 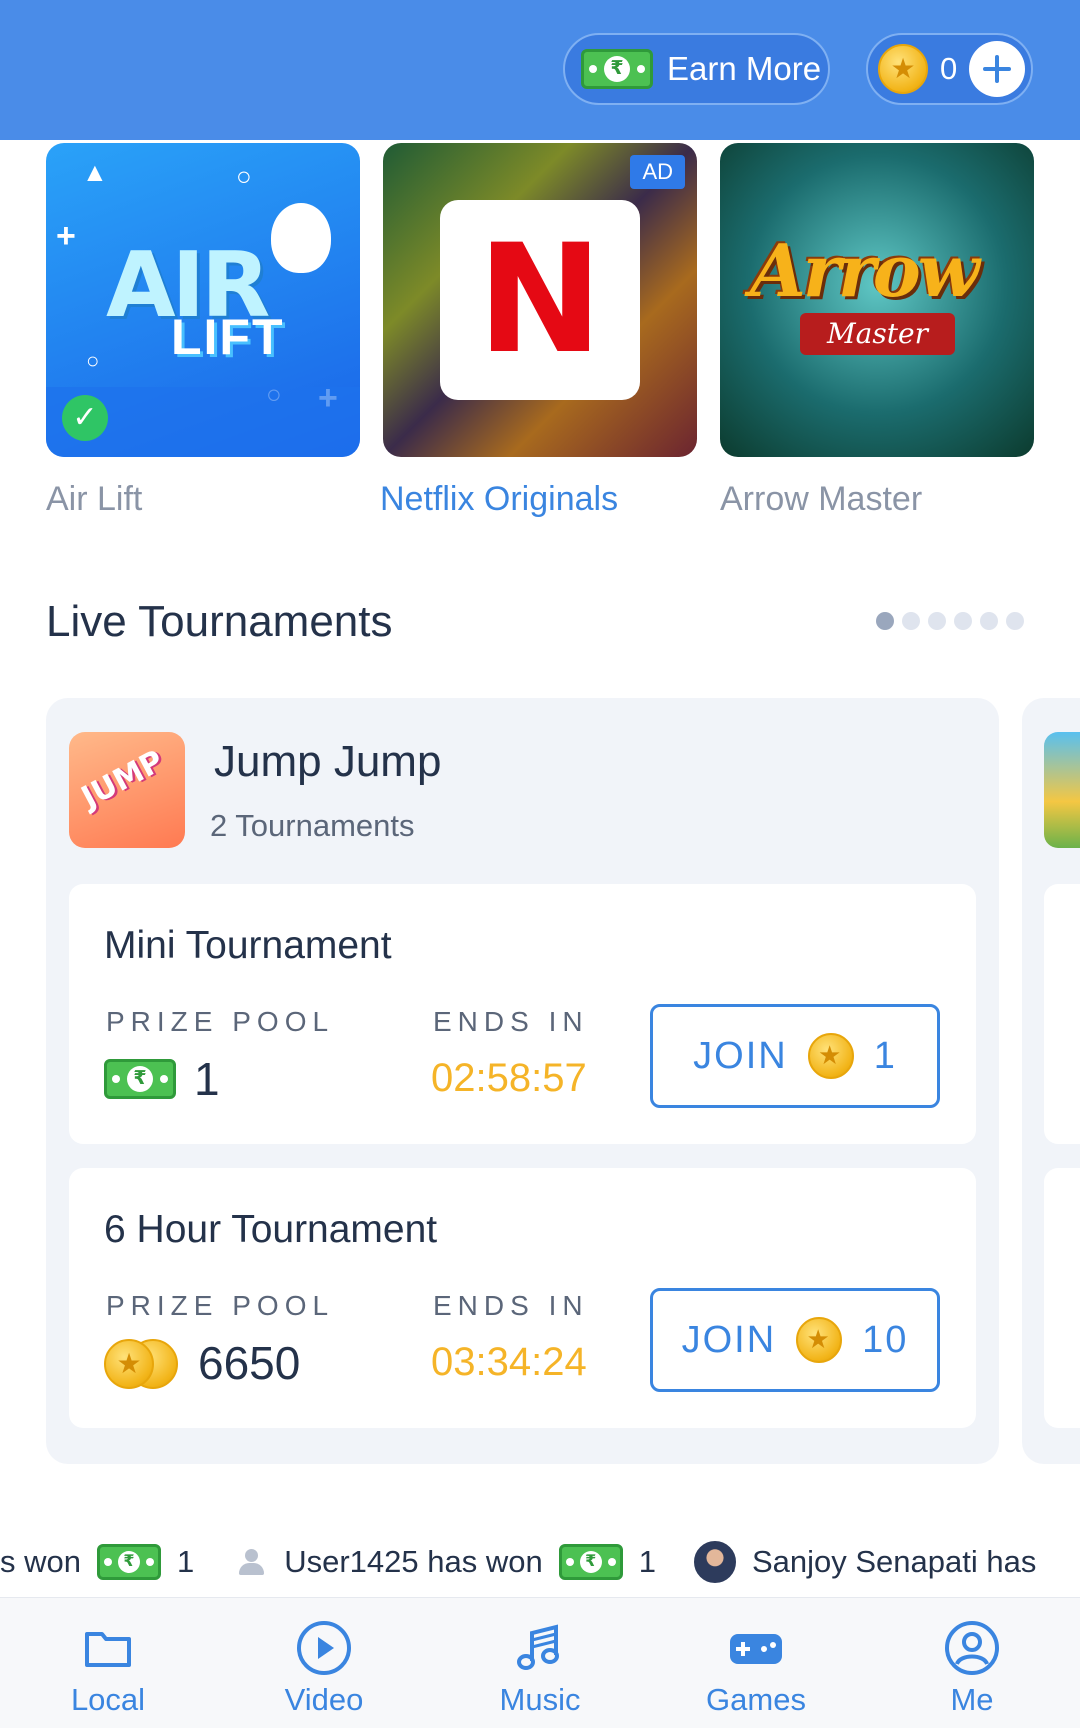 What do you see at coordinates (744, 68) in the screenshot?
I see `earn-more-label: Earn More` at bounding box center [744, 68].